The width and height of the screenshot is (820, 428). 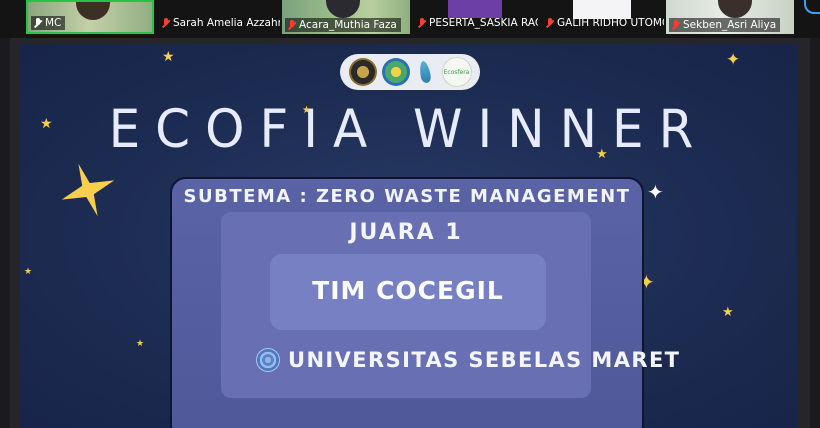 What do you see at coordinates (408, 129) in the screenshot?
I see `slide-title: ECOFIA WINNER` at bounding box center [408, 129].